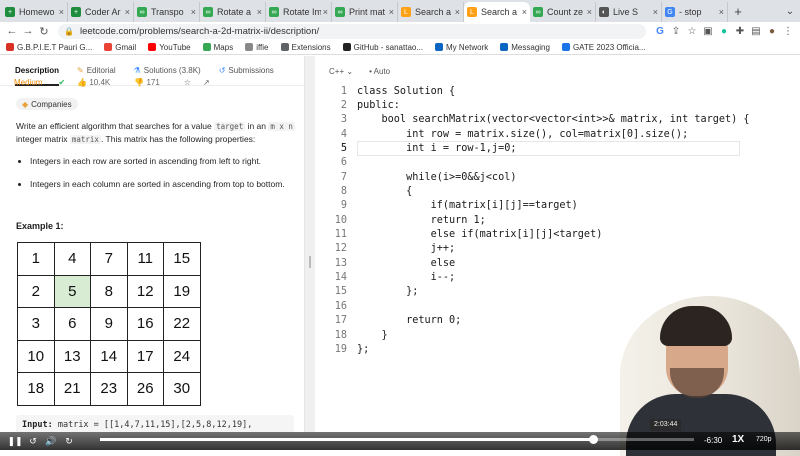 The height and width of the screenshot is (456, 800). I want to click on browser-tab: ∞ Rotate Im ×, so click(299, 12).